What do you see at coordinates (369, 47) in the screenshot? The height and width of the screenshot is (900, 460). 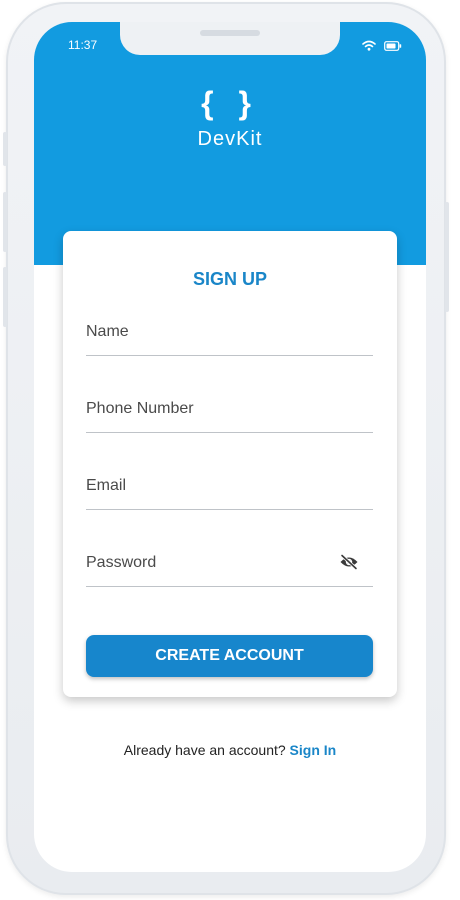 I see `wifi-icon` at bounding box center [369, 47].